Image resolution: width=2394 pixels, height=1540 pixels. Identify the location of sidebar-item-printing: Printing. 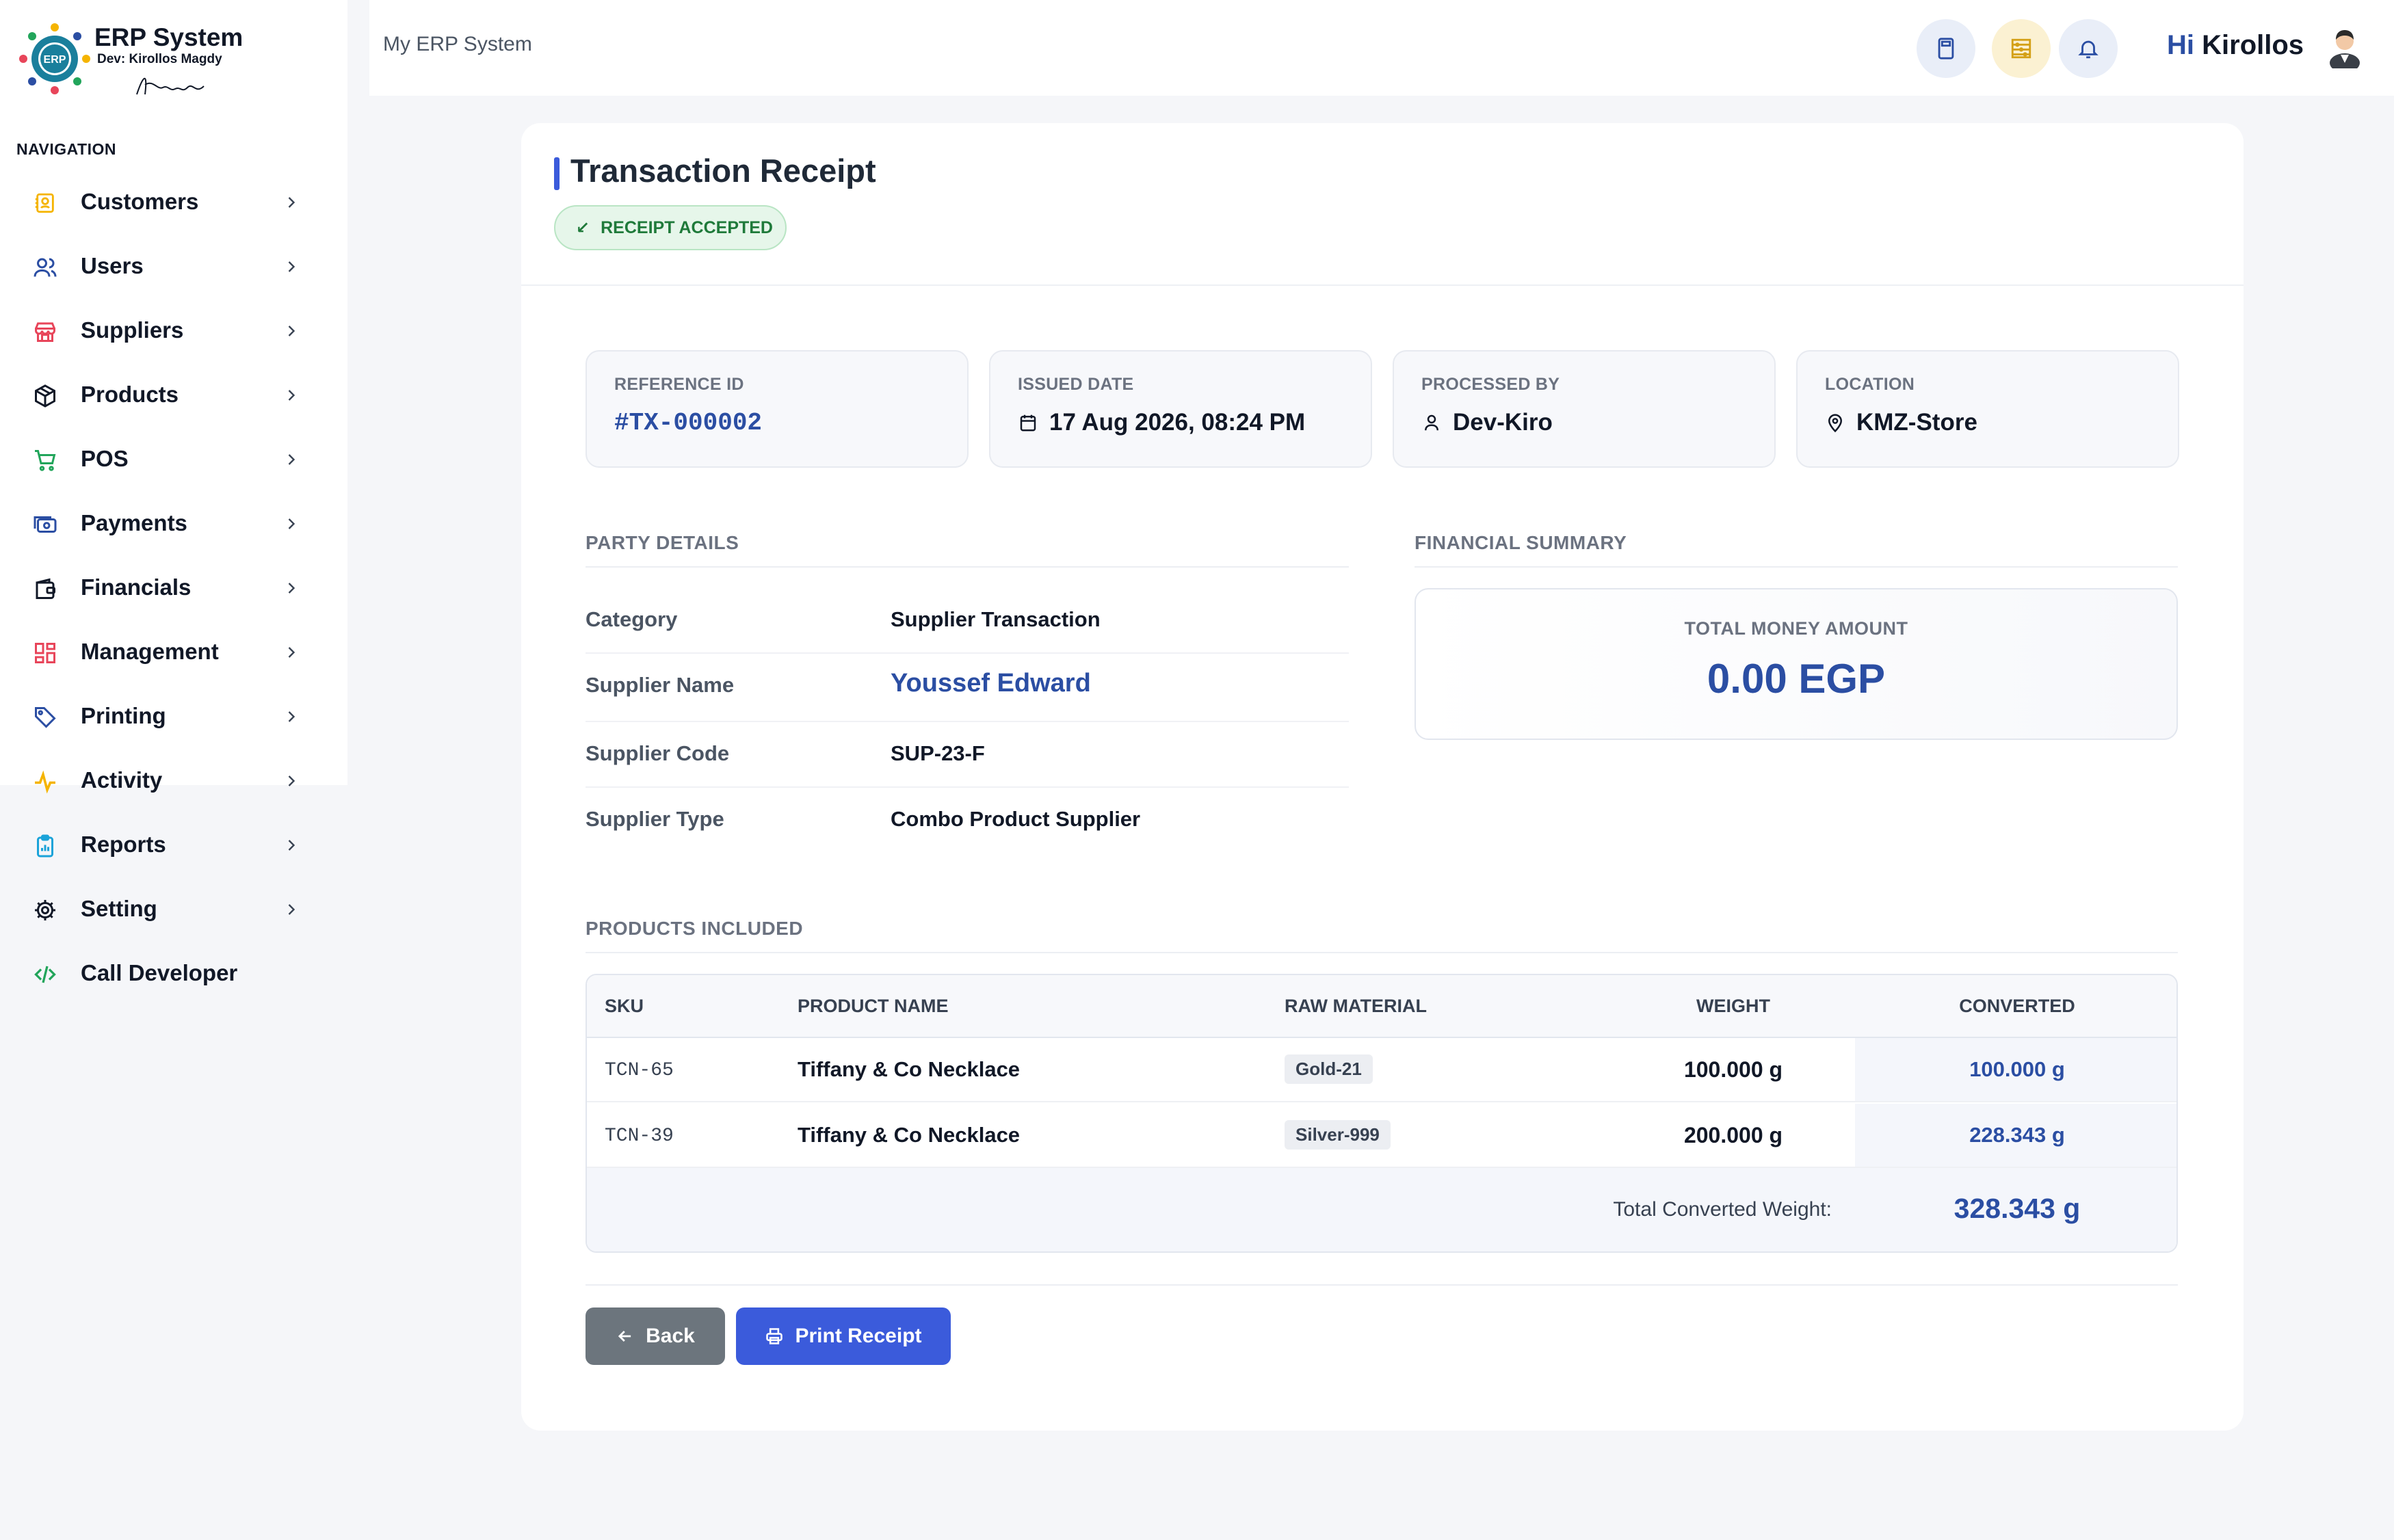
(174, 717).